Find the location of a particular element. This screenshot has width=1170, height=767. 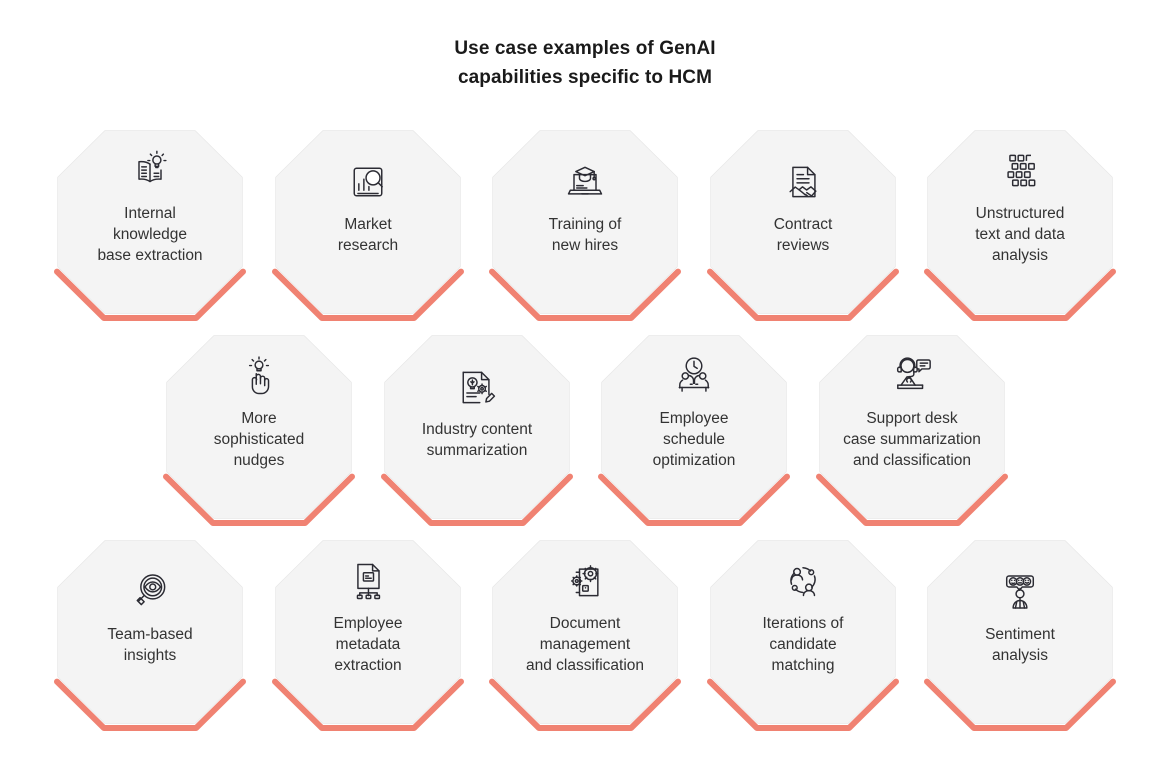

hex-content: Market research is located at coordinates (368, 207).